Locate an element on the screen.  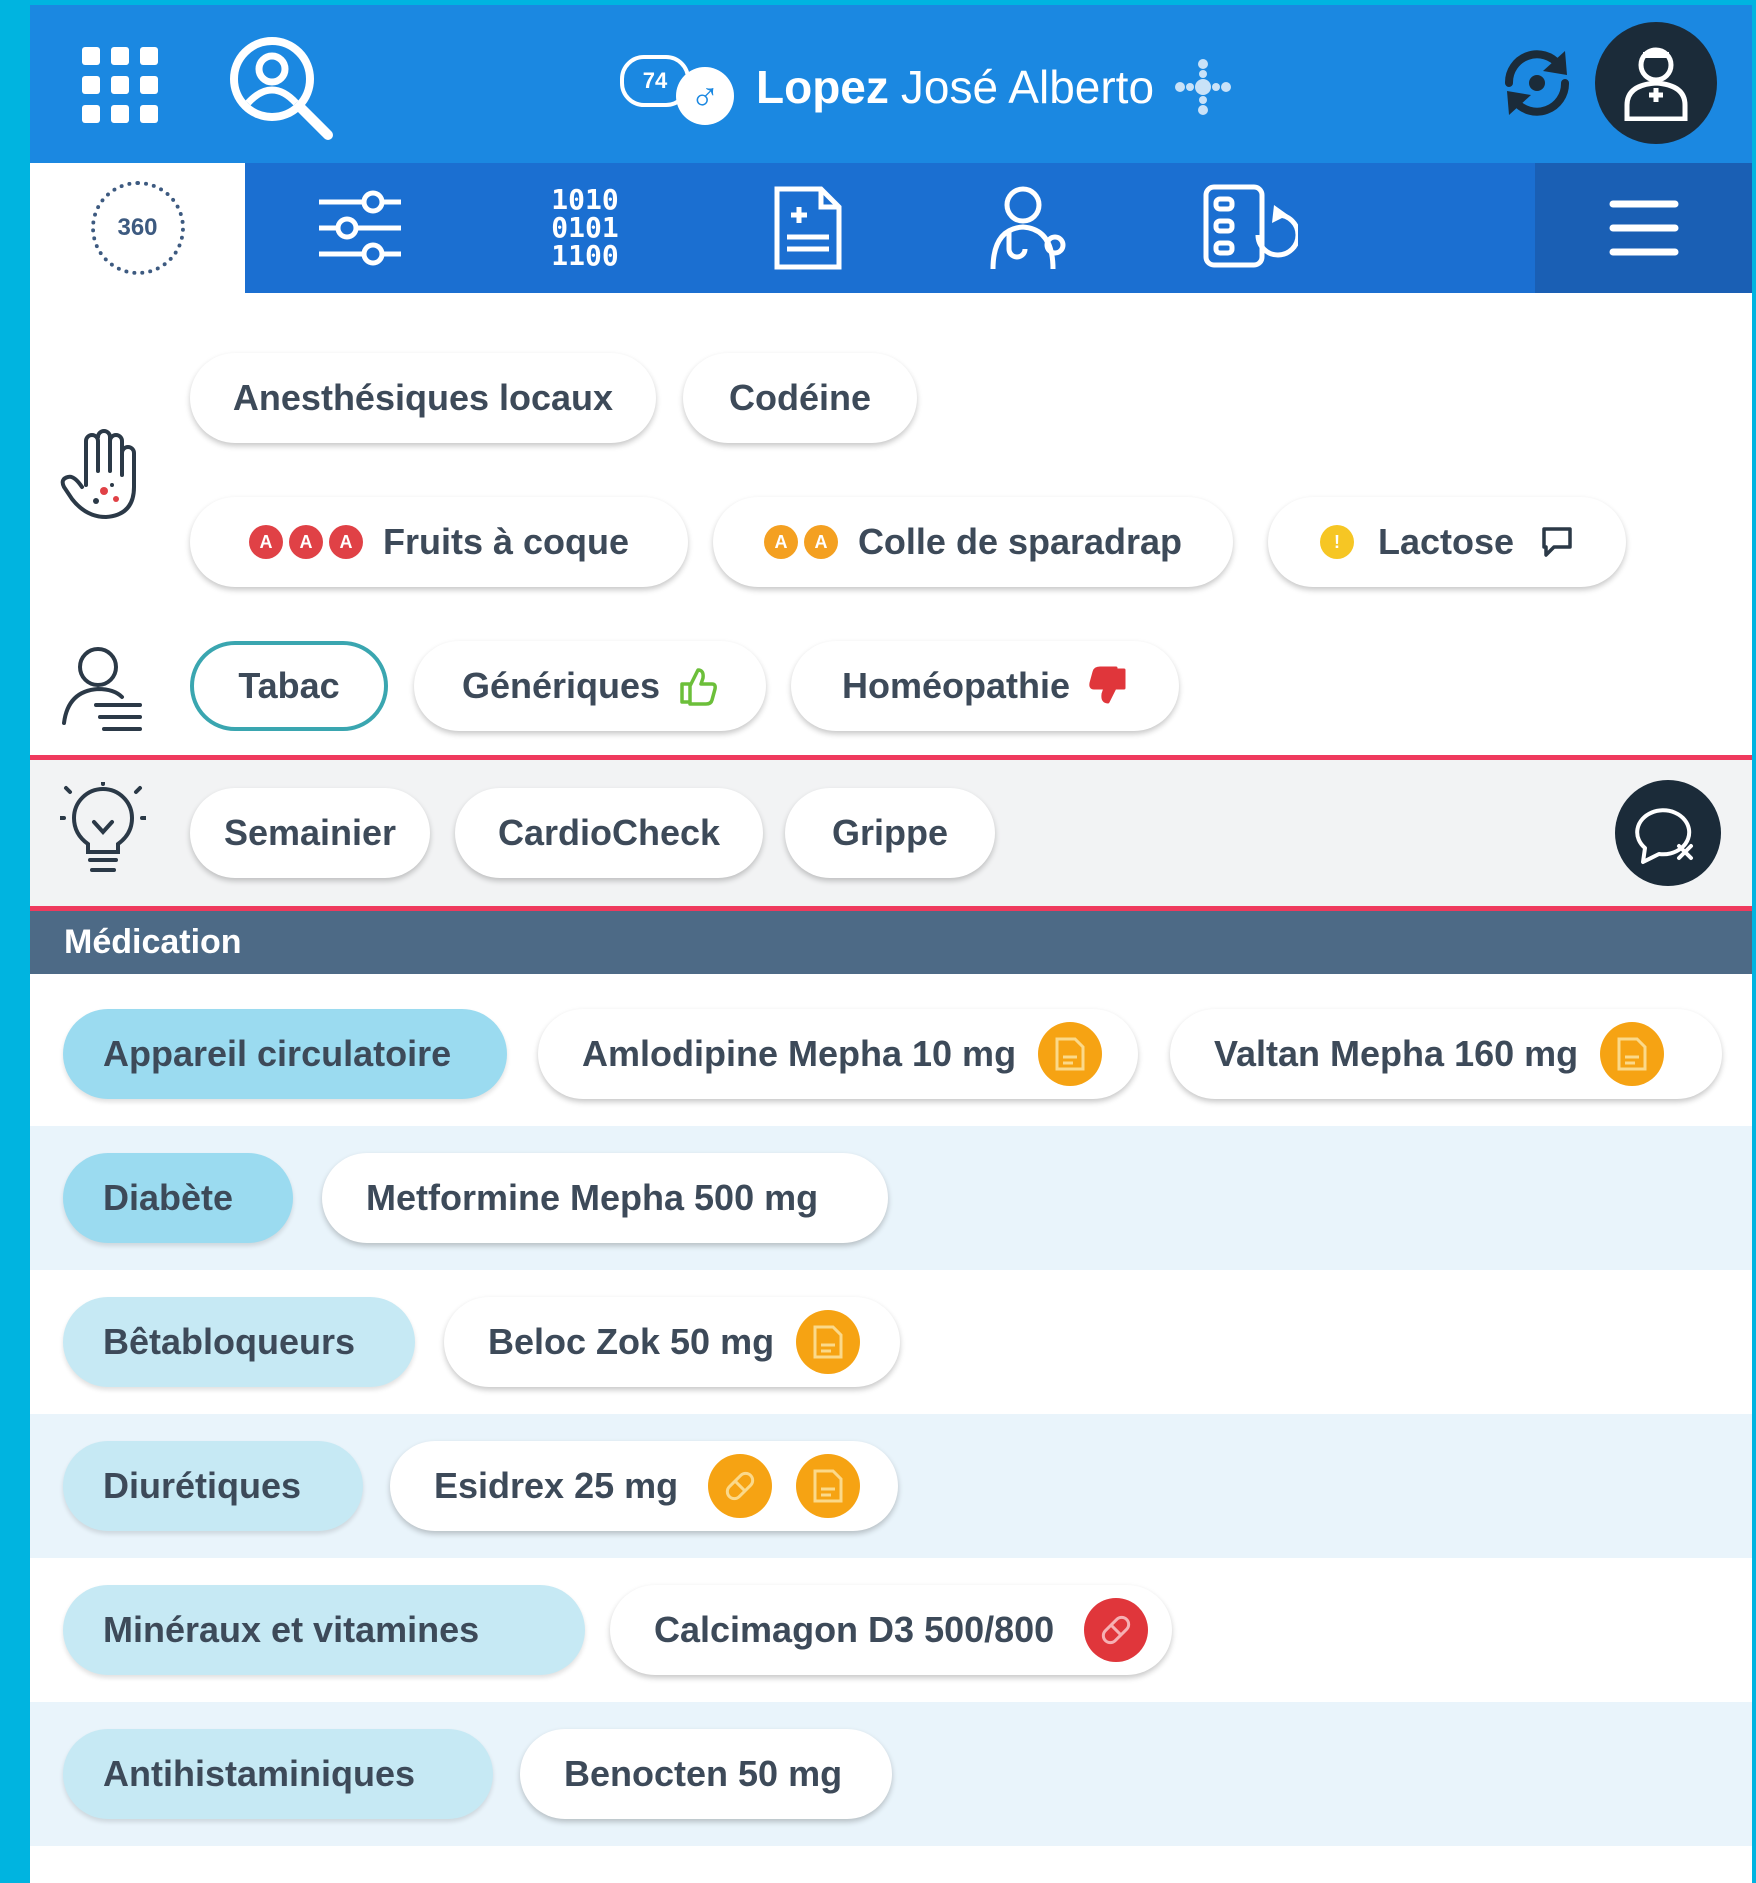
medication-chip: Esidrex 25 mg is located at coordinates (644, 1486).